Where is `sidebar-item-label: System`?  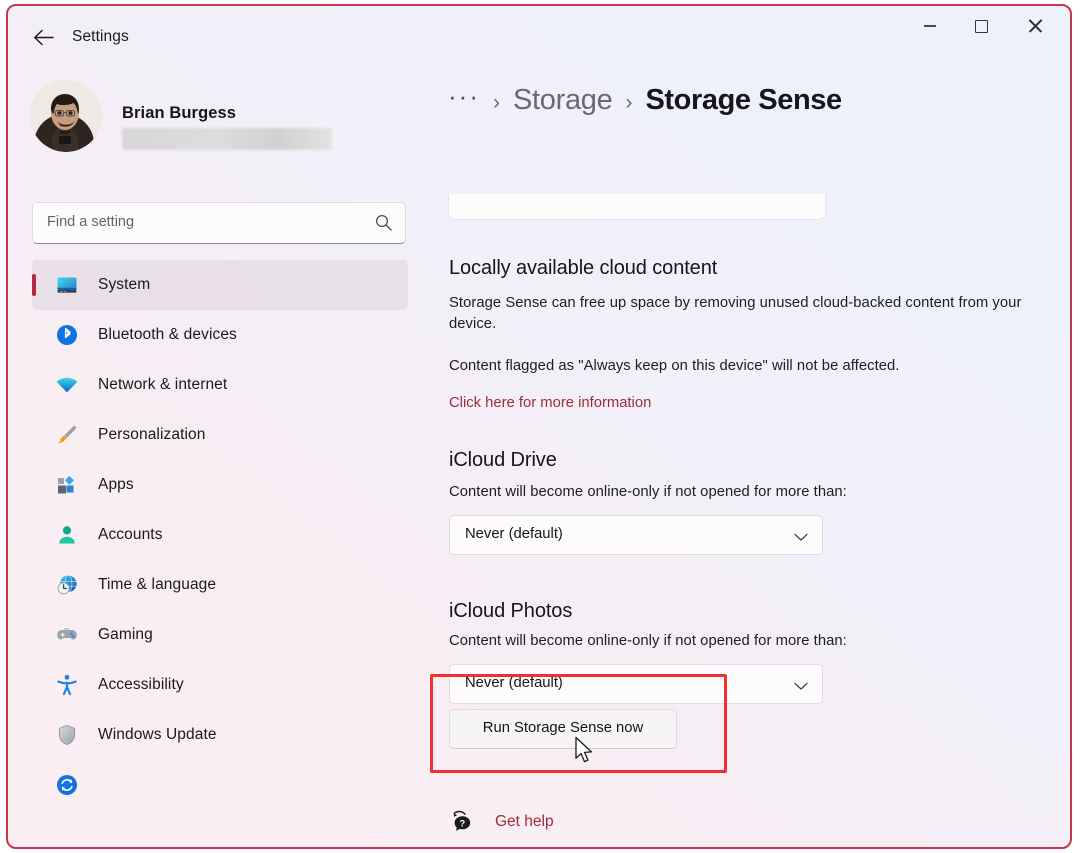 sidebar-item-label: System is located at coordinates (124, 284).